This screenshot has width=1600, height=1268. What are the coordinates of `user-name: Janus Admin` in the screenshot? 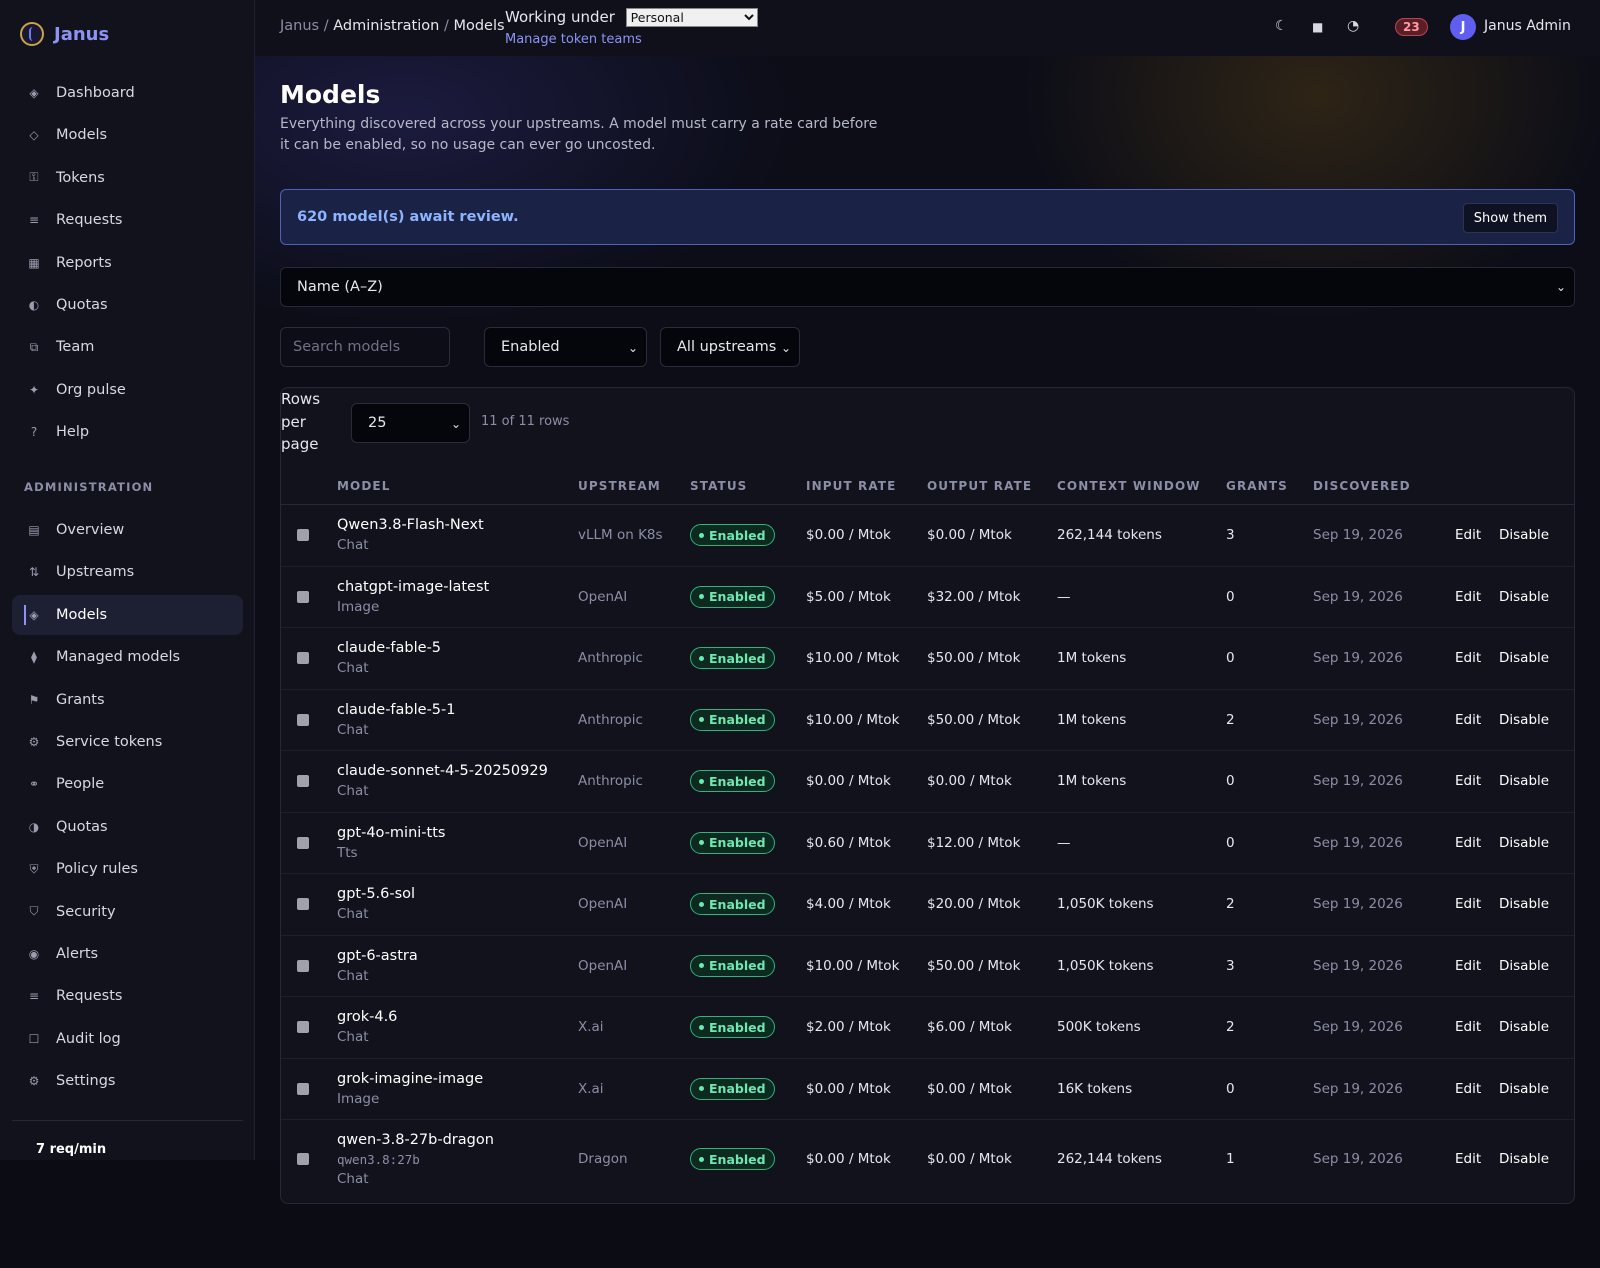 It's located at (1527, 26).